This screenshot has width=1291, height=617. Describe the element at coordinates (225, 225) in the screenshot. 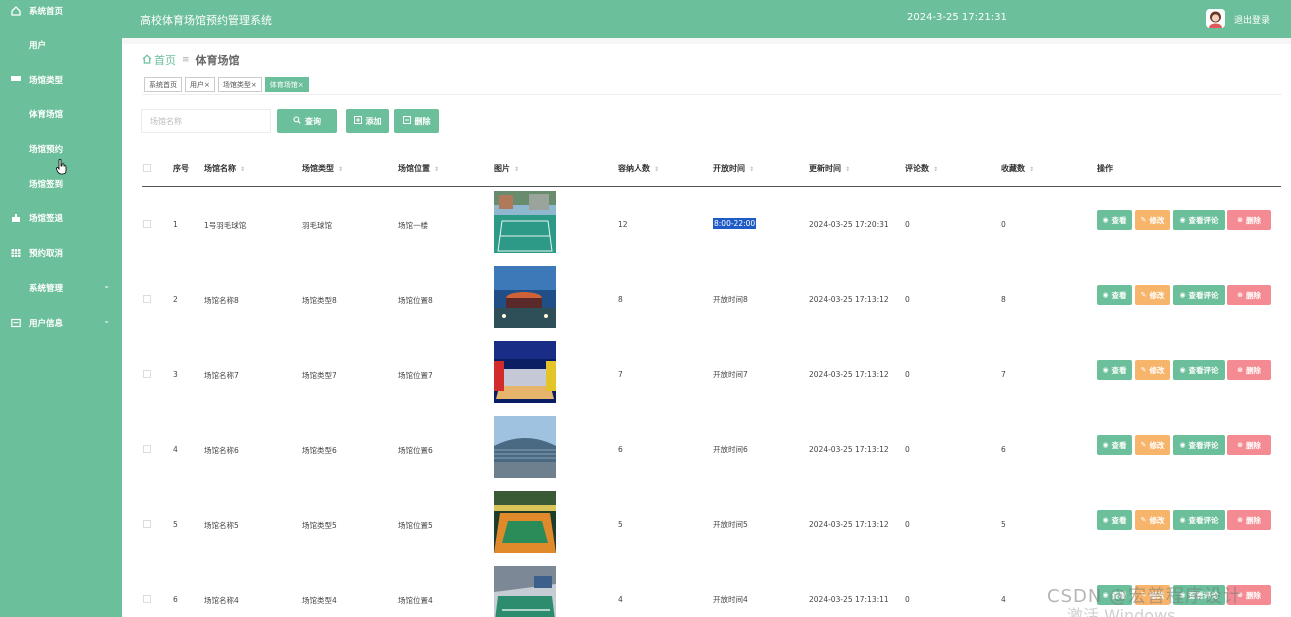

I see `venue-name: 1号羽毛球馆` at that location.